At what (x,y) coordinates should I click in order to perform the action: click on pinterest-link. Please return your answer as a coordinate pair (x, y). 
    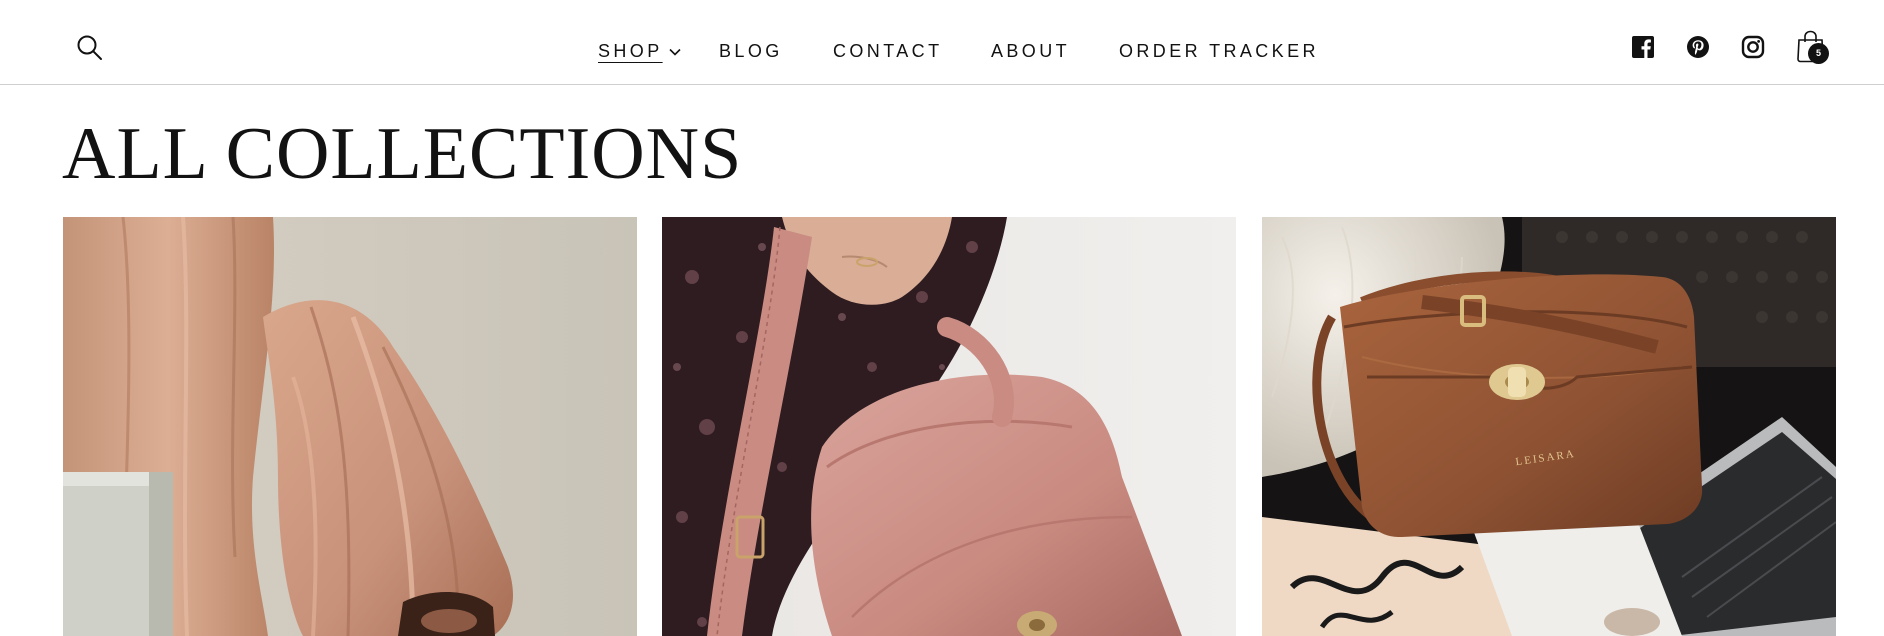
    Looking at the image, I should click on (1698, 47).